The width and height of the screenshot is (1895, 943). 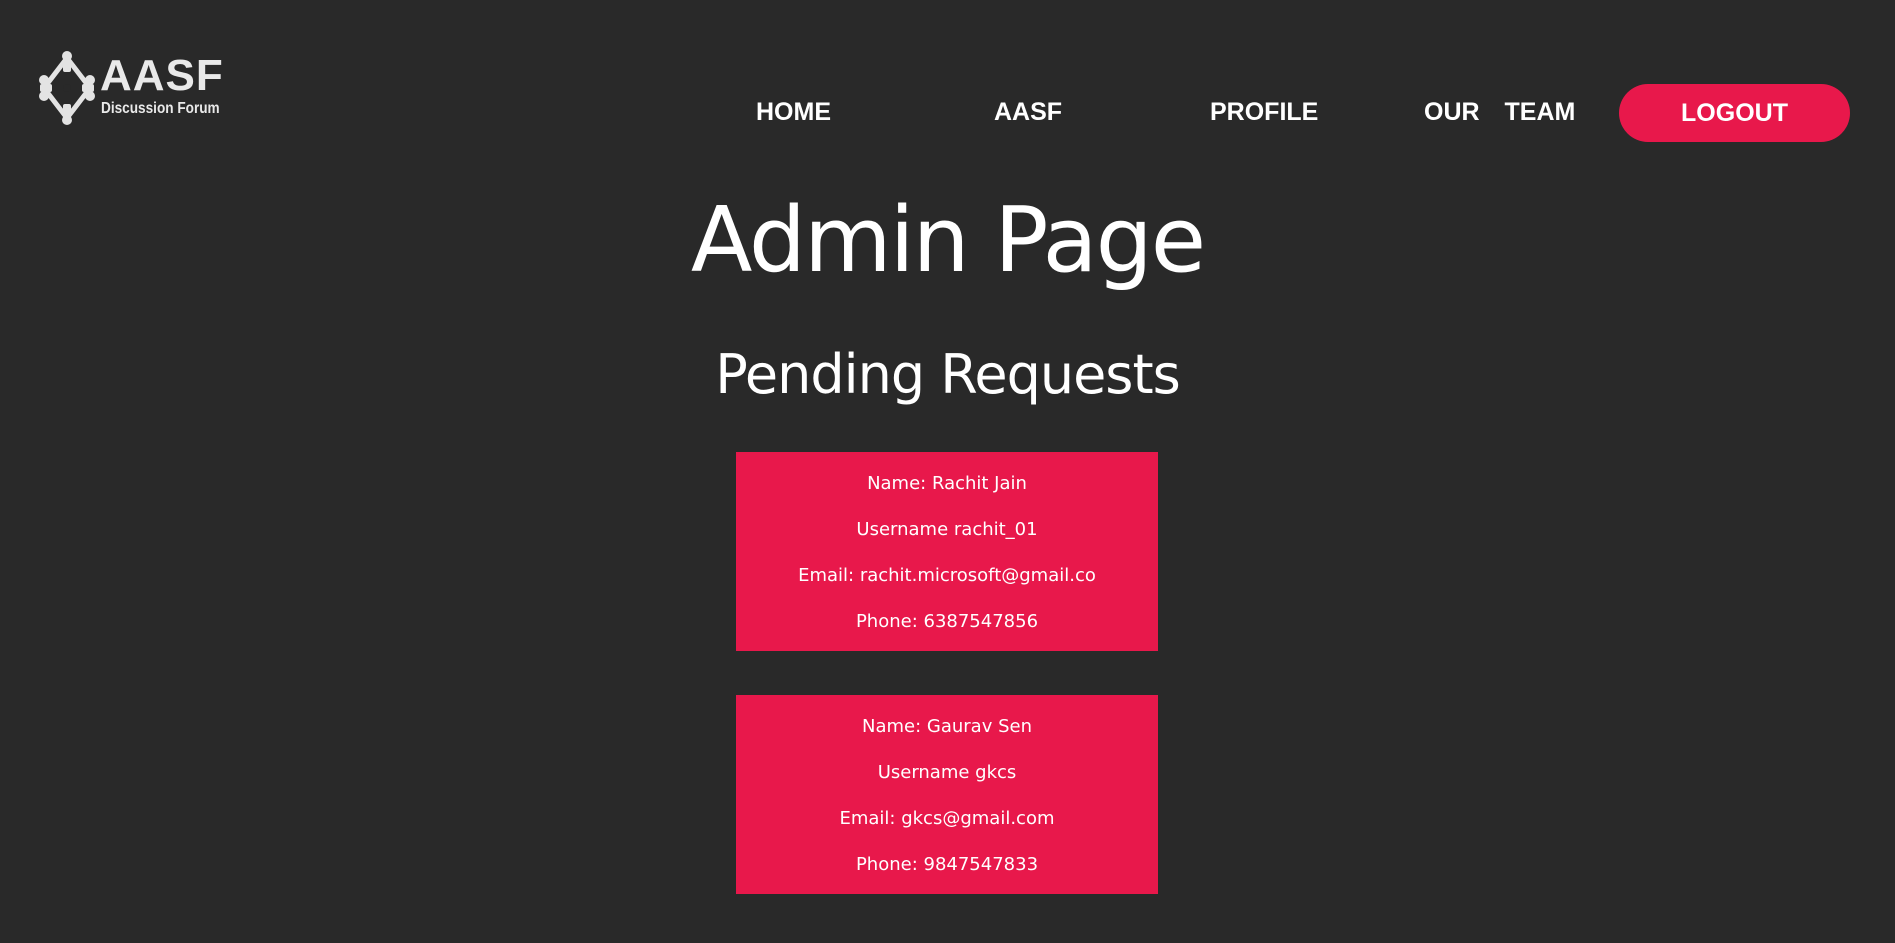 I want to click on logo-title: AASF, so click(x=162, y=75).